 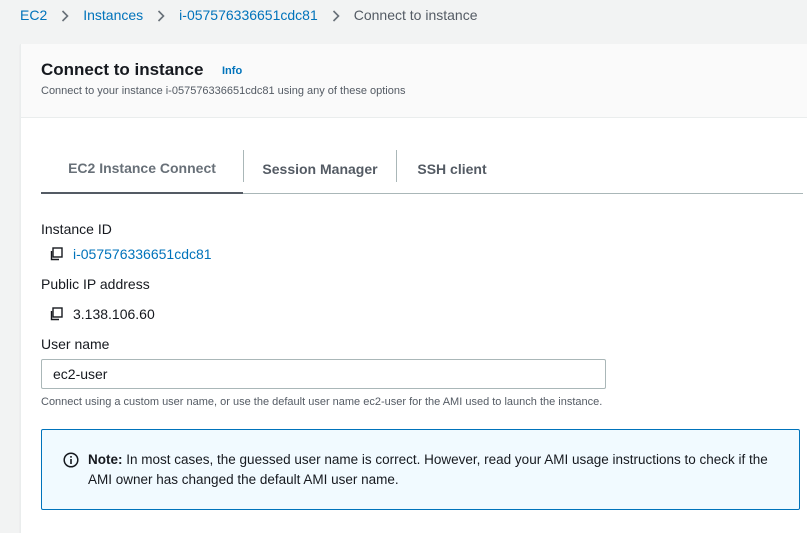 What do you see at coordinates (415, 15) in the screenshot?
I see `breadcrumb-current: Connect to instance` at bounding box center [415, 15].